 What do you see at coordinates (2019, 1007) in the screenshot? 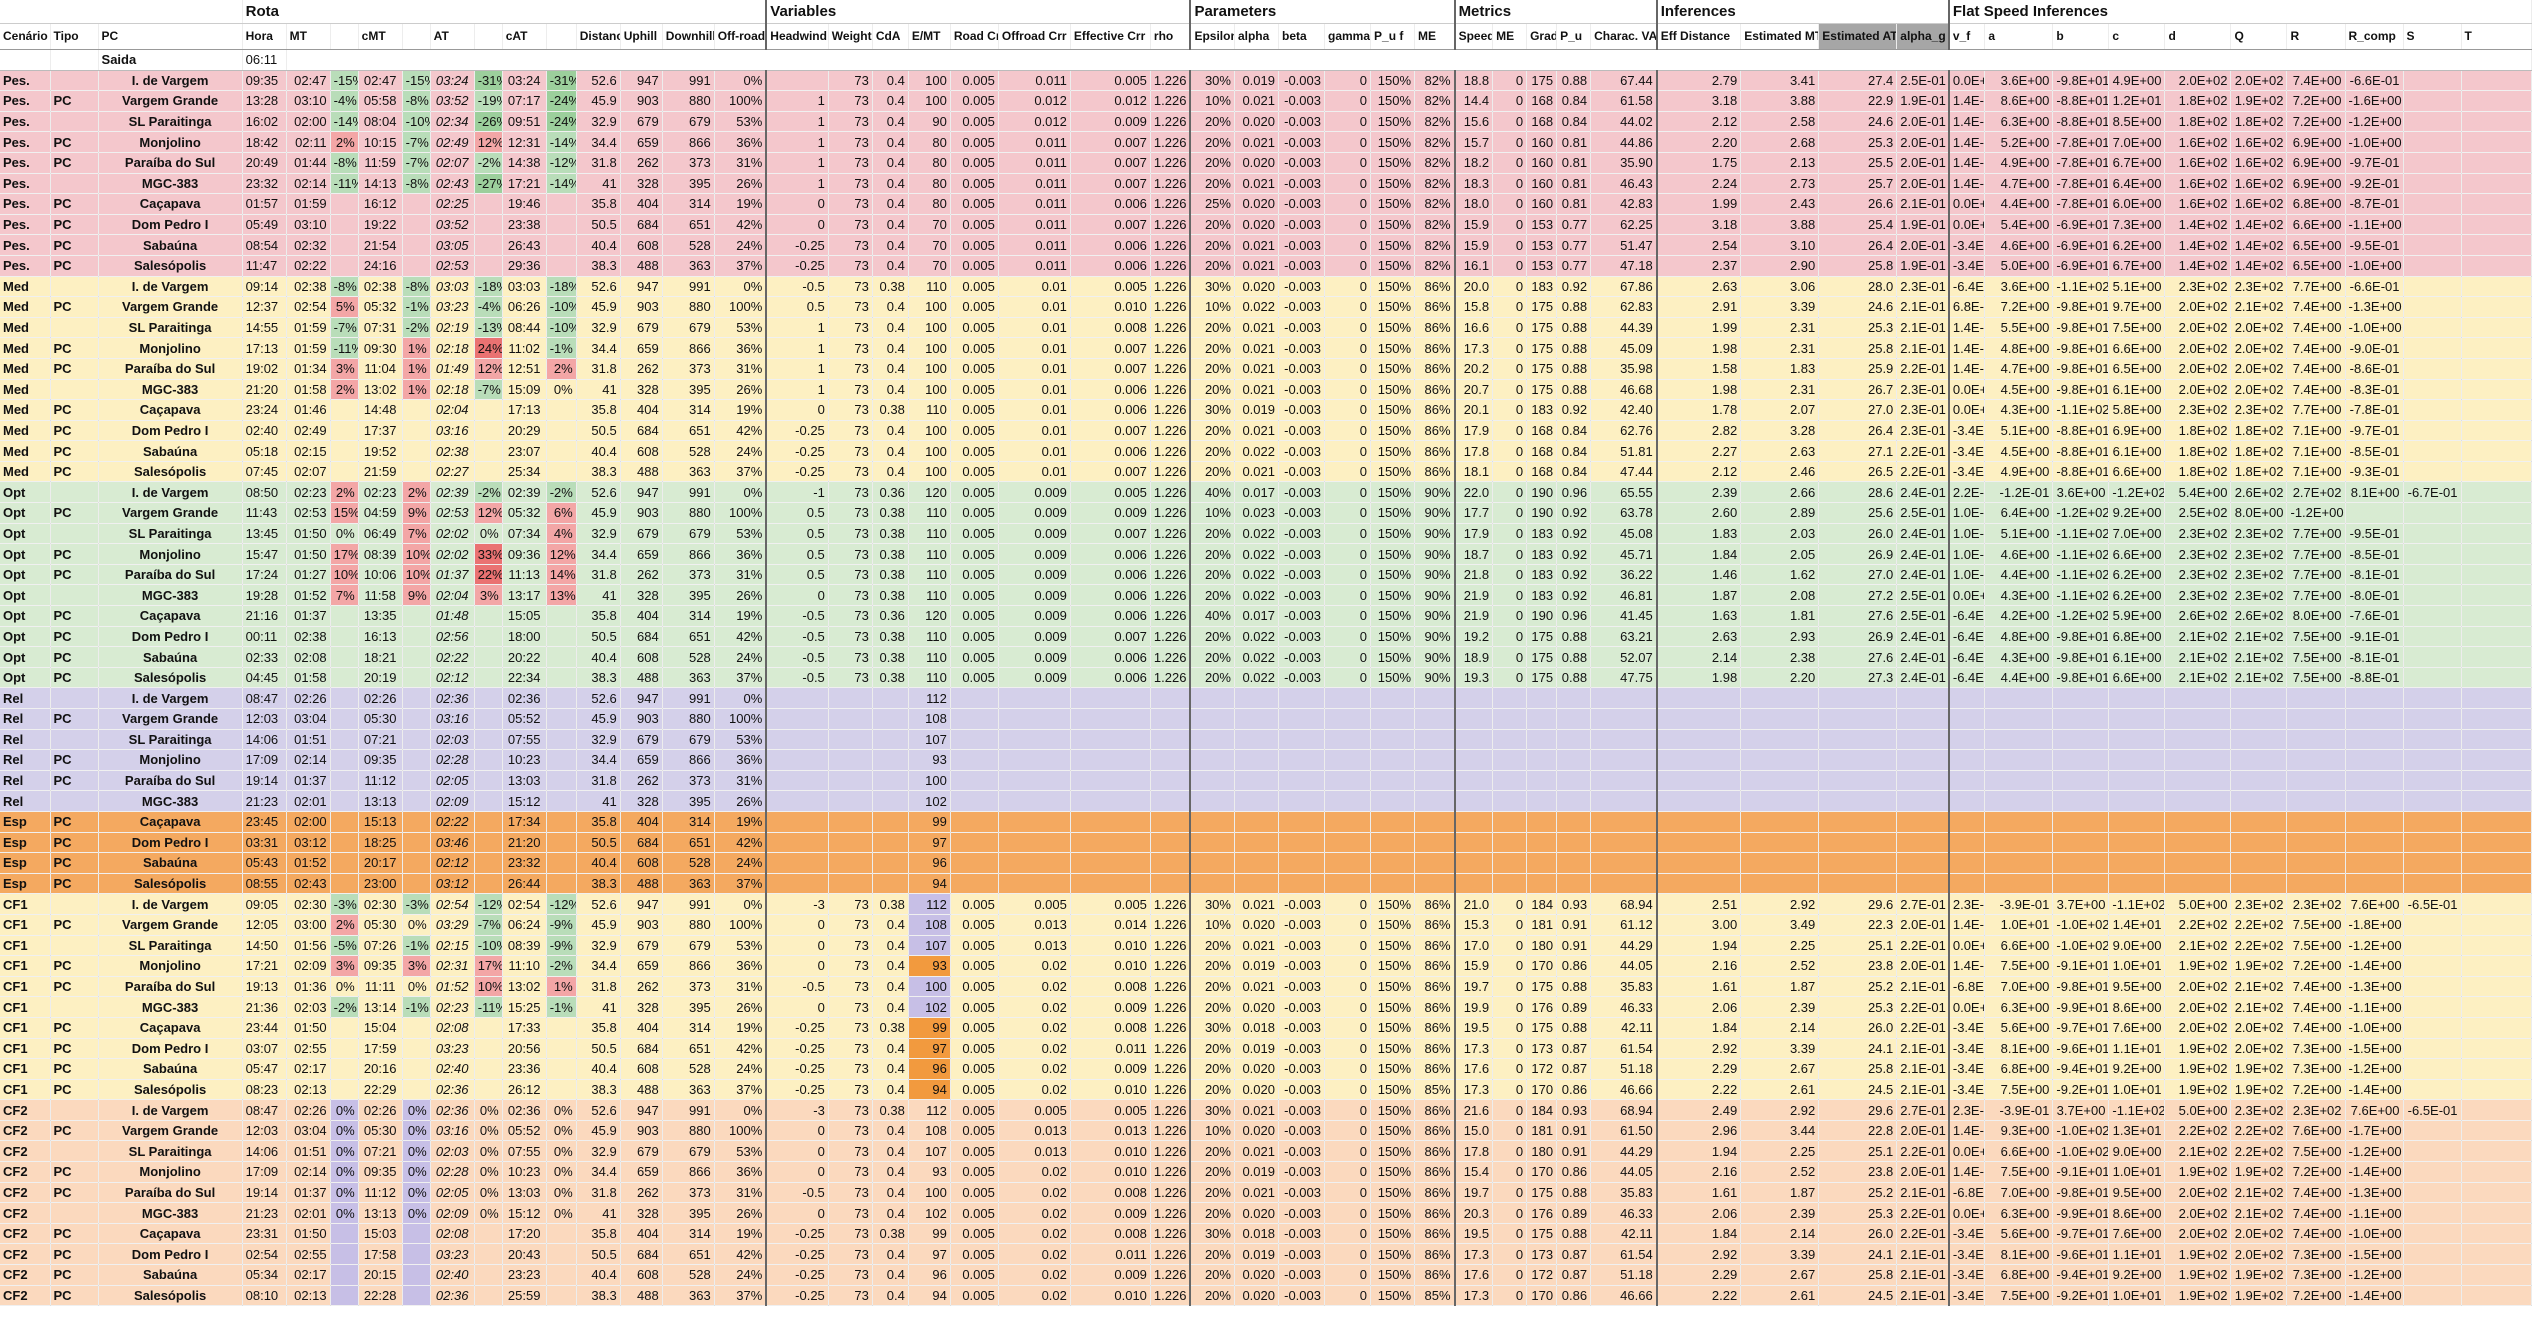
I see `table-cell: 6.3E+00` at bounding box center [2019, 1007].